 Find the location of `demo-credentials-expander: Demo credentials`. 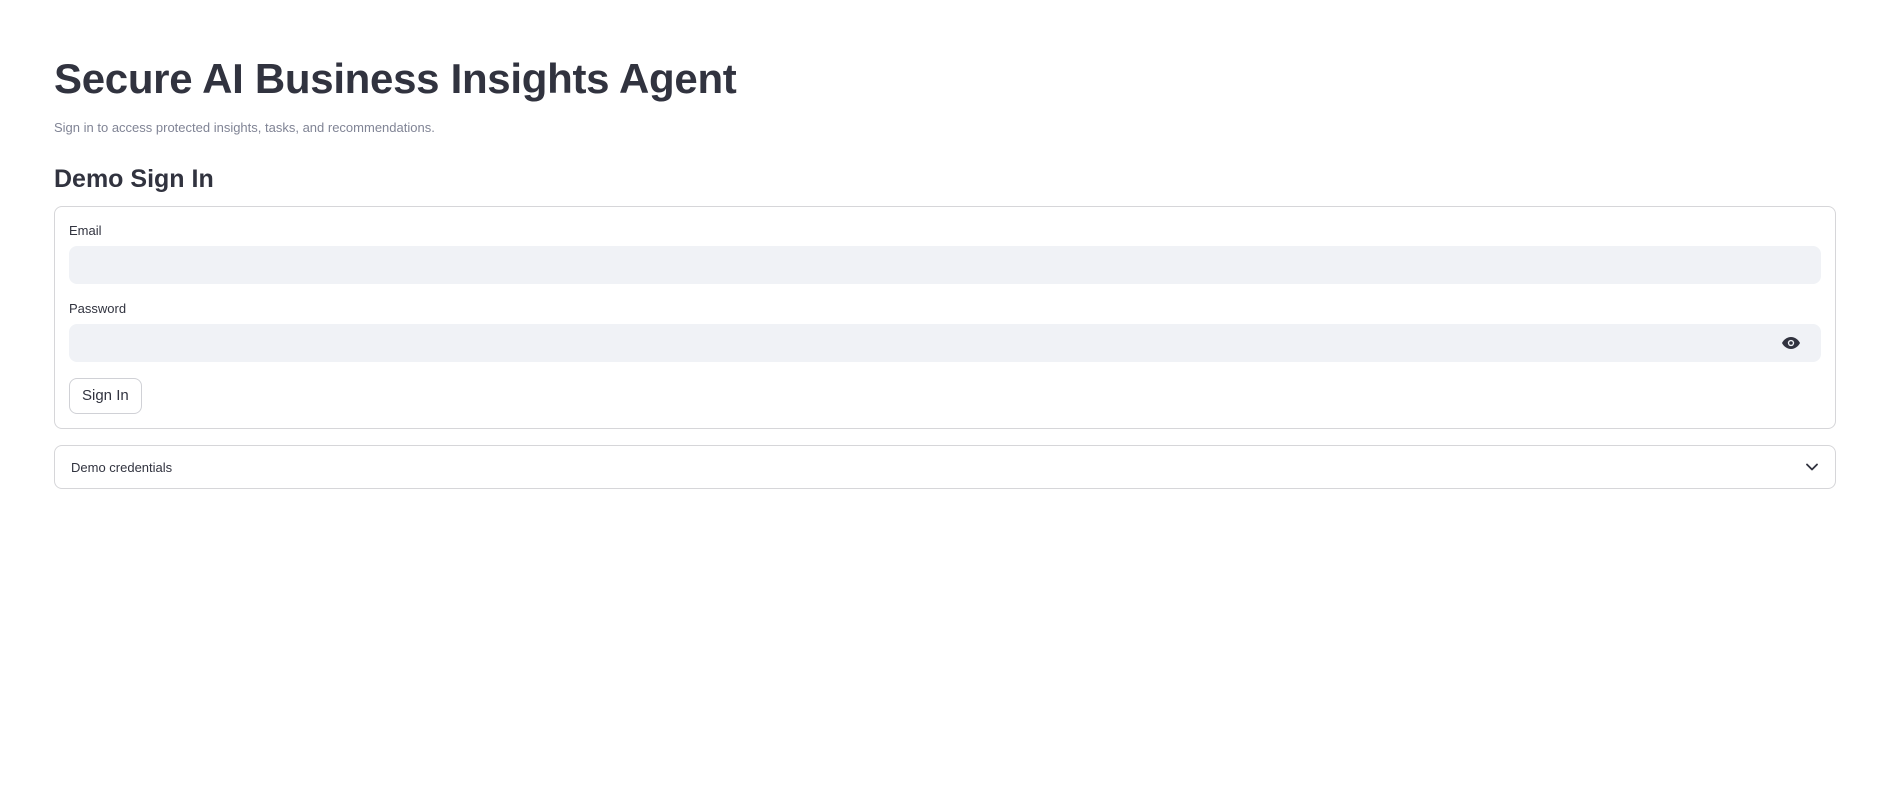

demo-credentials-expander: Demo credentials is located at coordinates (945, 467).